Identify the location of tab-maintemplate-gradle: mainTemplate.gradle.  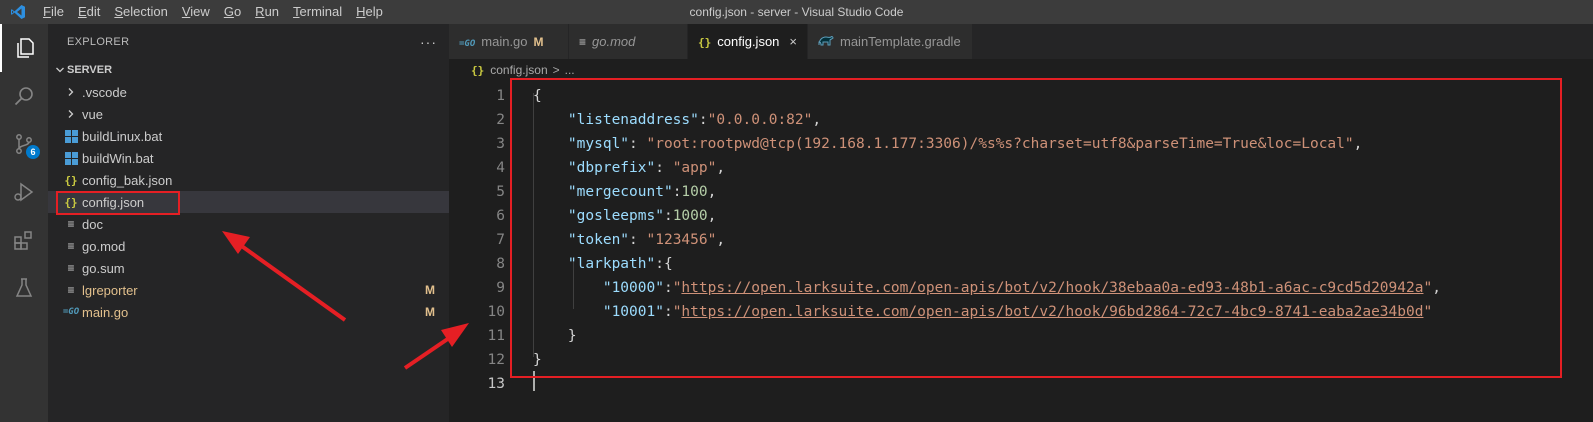
(890, 41).